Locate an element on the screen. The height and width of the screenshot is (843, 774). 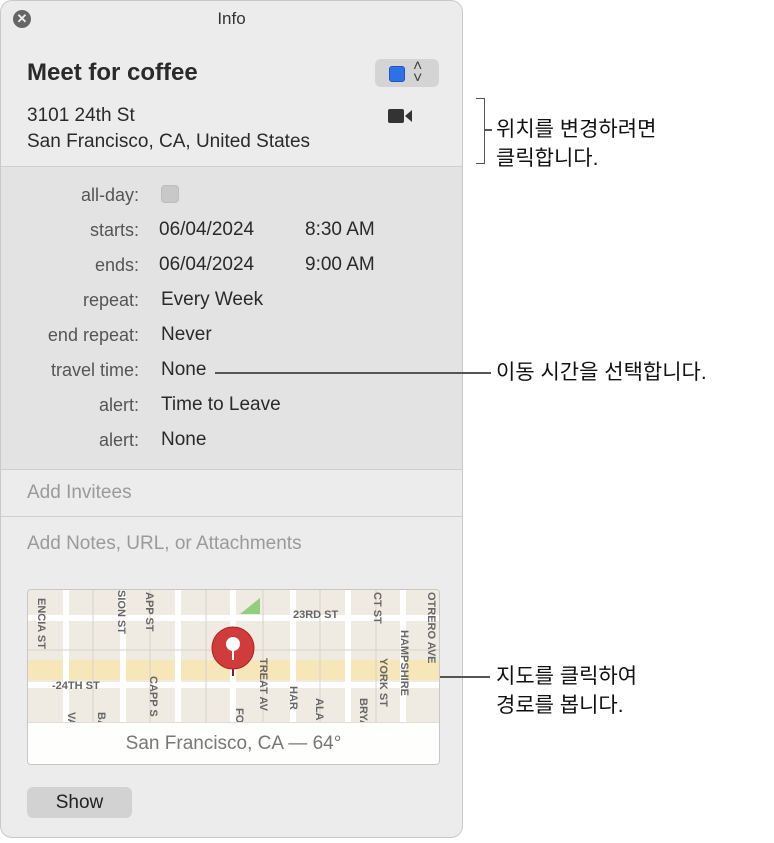
travel-time-value: None is located at coordinates (183, 370).